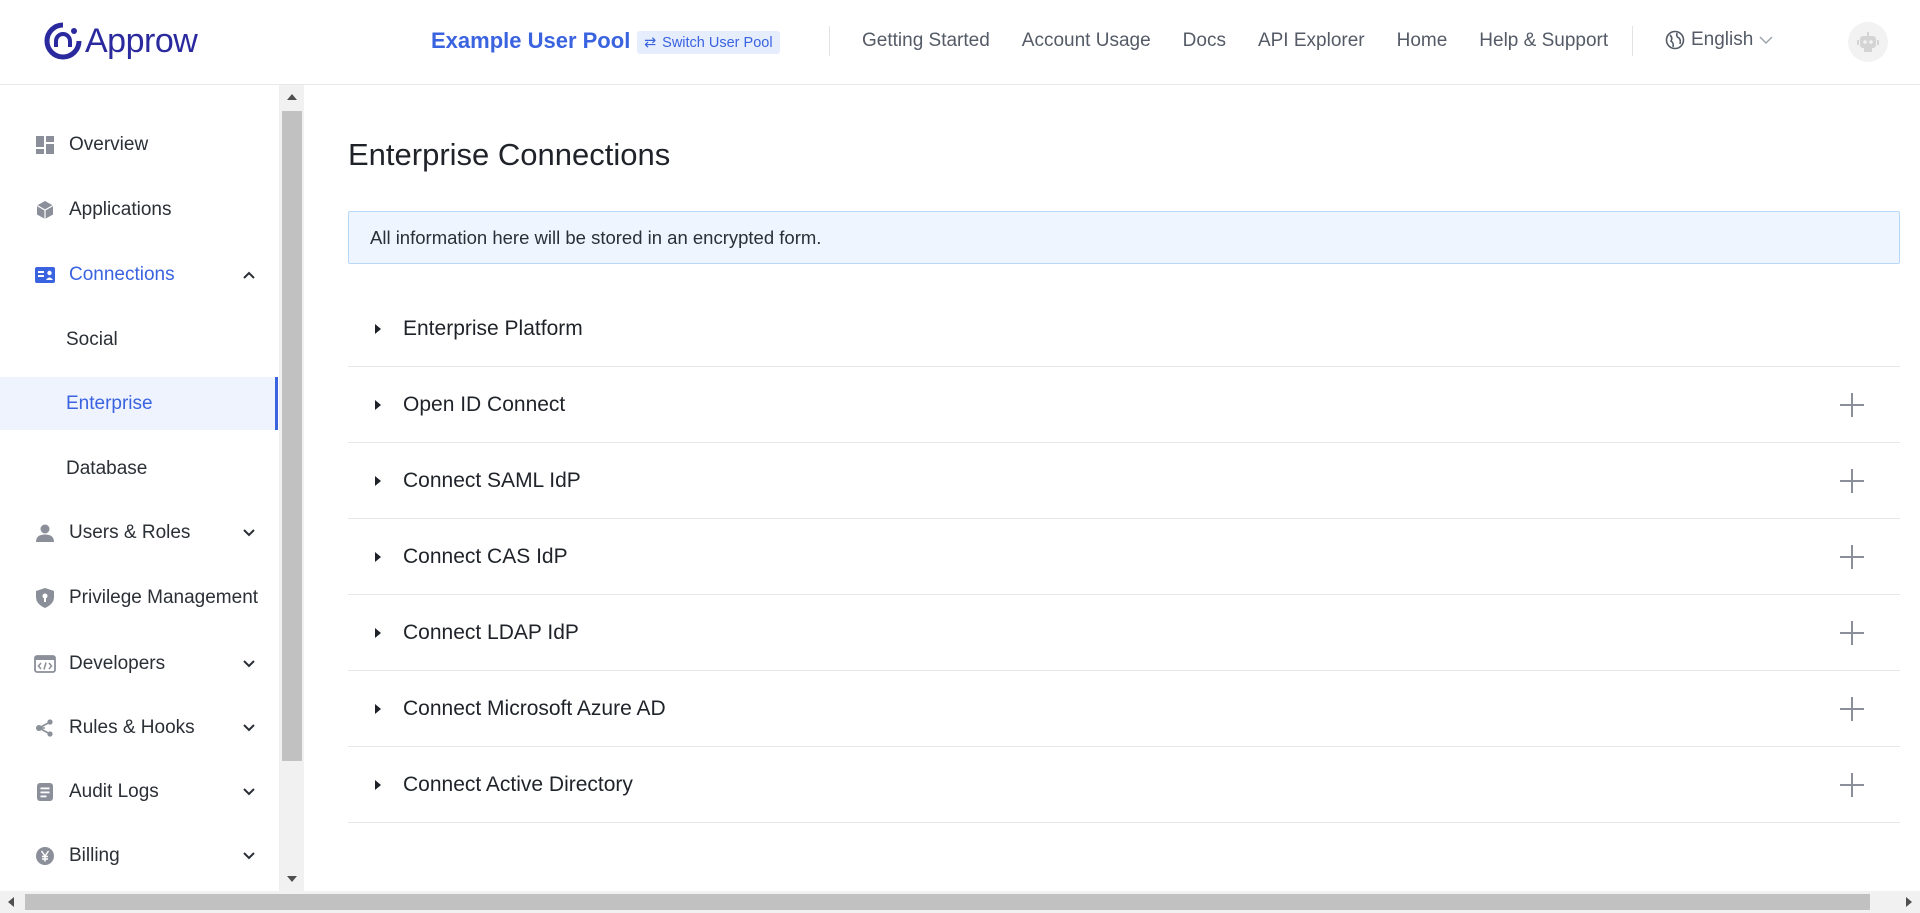  What do you see at coordinates (139, 339) in the screenshot?
I see `sidebar-subitem-social: Social` at bounding box center [139, 339].